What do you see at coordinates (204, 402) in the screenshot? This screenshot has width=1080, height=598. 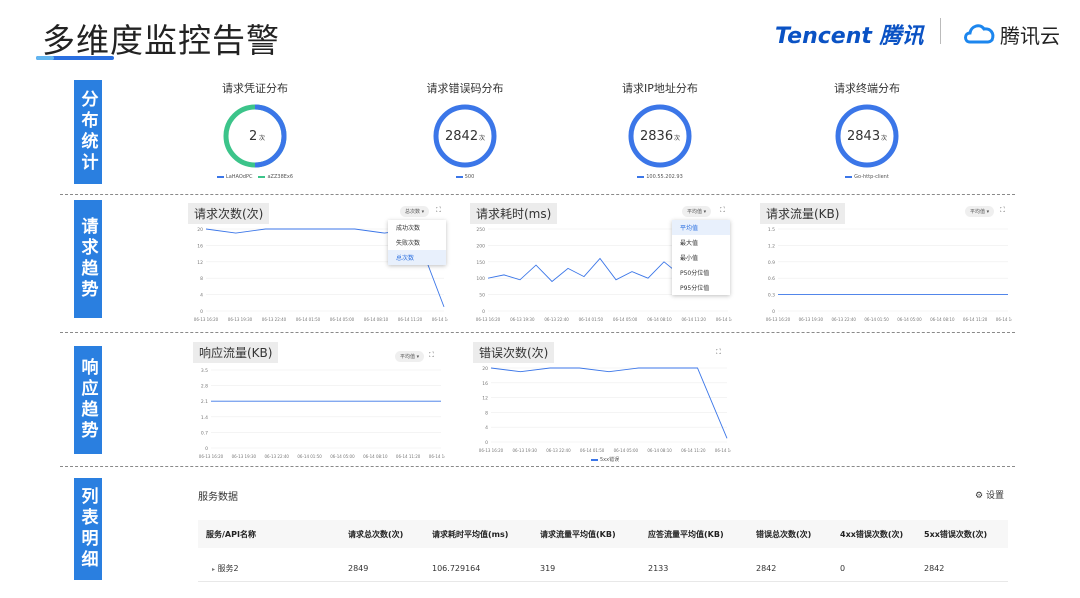 I see `y-tick-label: 2.1` at bounding box center [204, 402].